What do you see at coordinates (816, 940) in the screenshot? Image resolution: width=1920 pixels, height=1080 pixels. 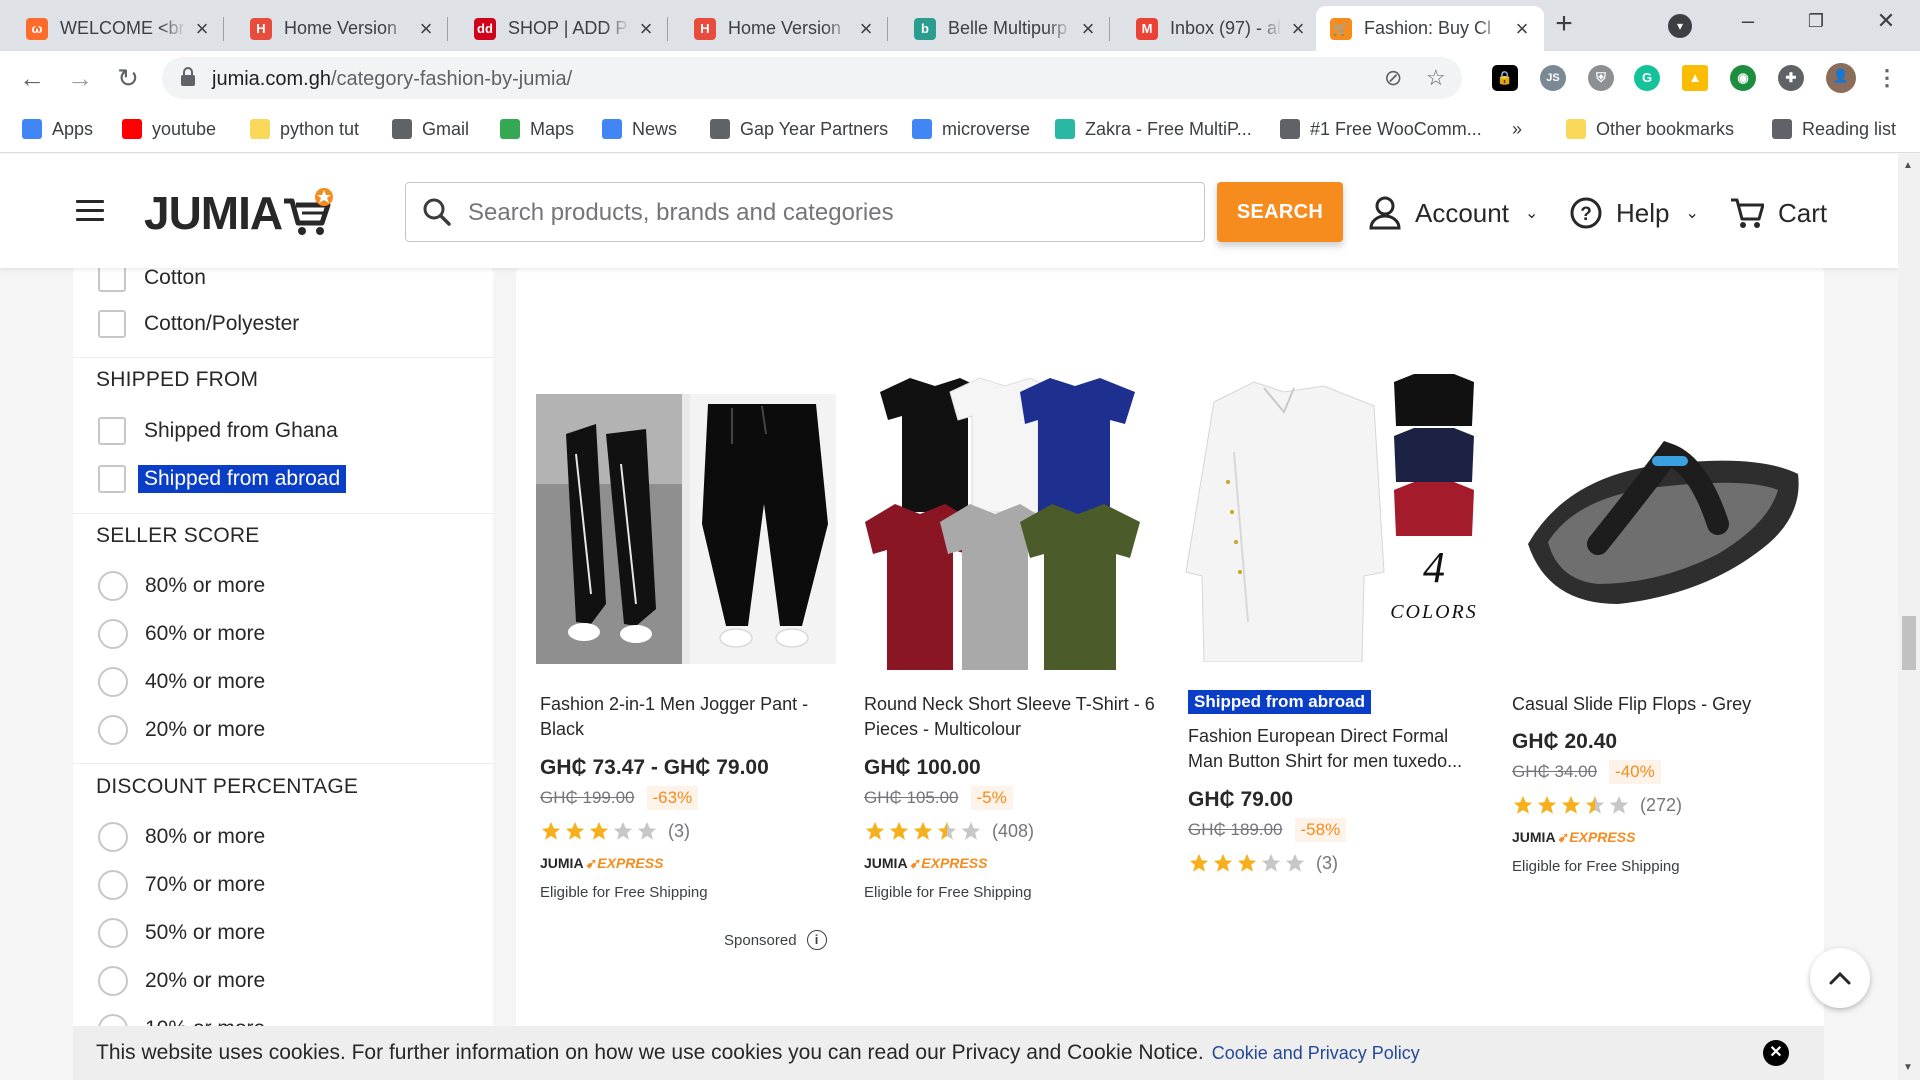 I see `info-icon: i` at bounding box center [816, 940].